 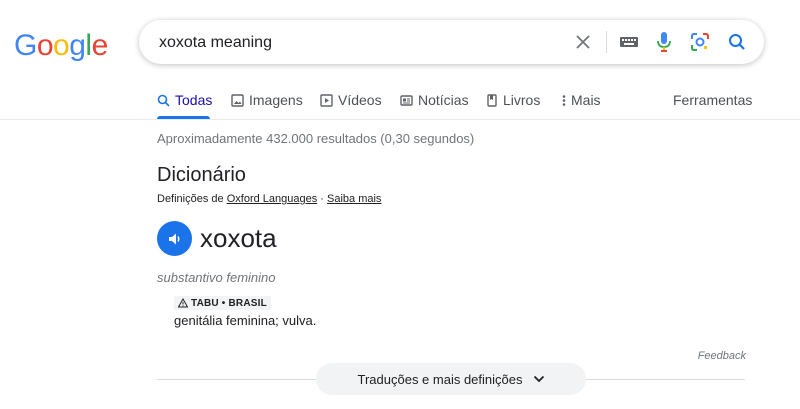 I want to click on badge-label: TABU • BRASIL, so click(x=229, y=303).